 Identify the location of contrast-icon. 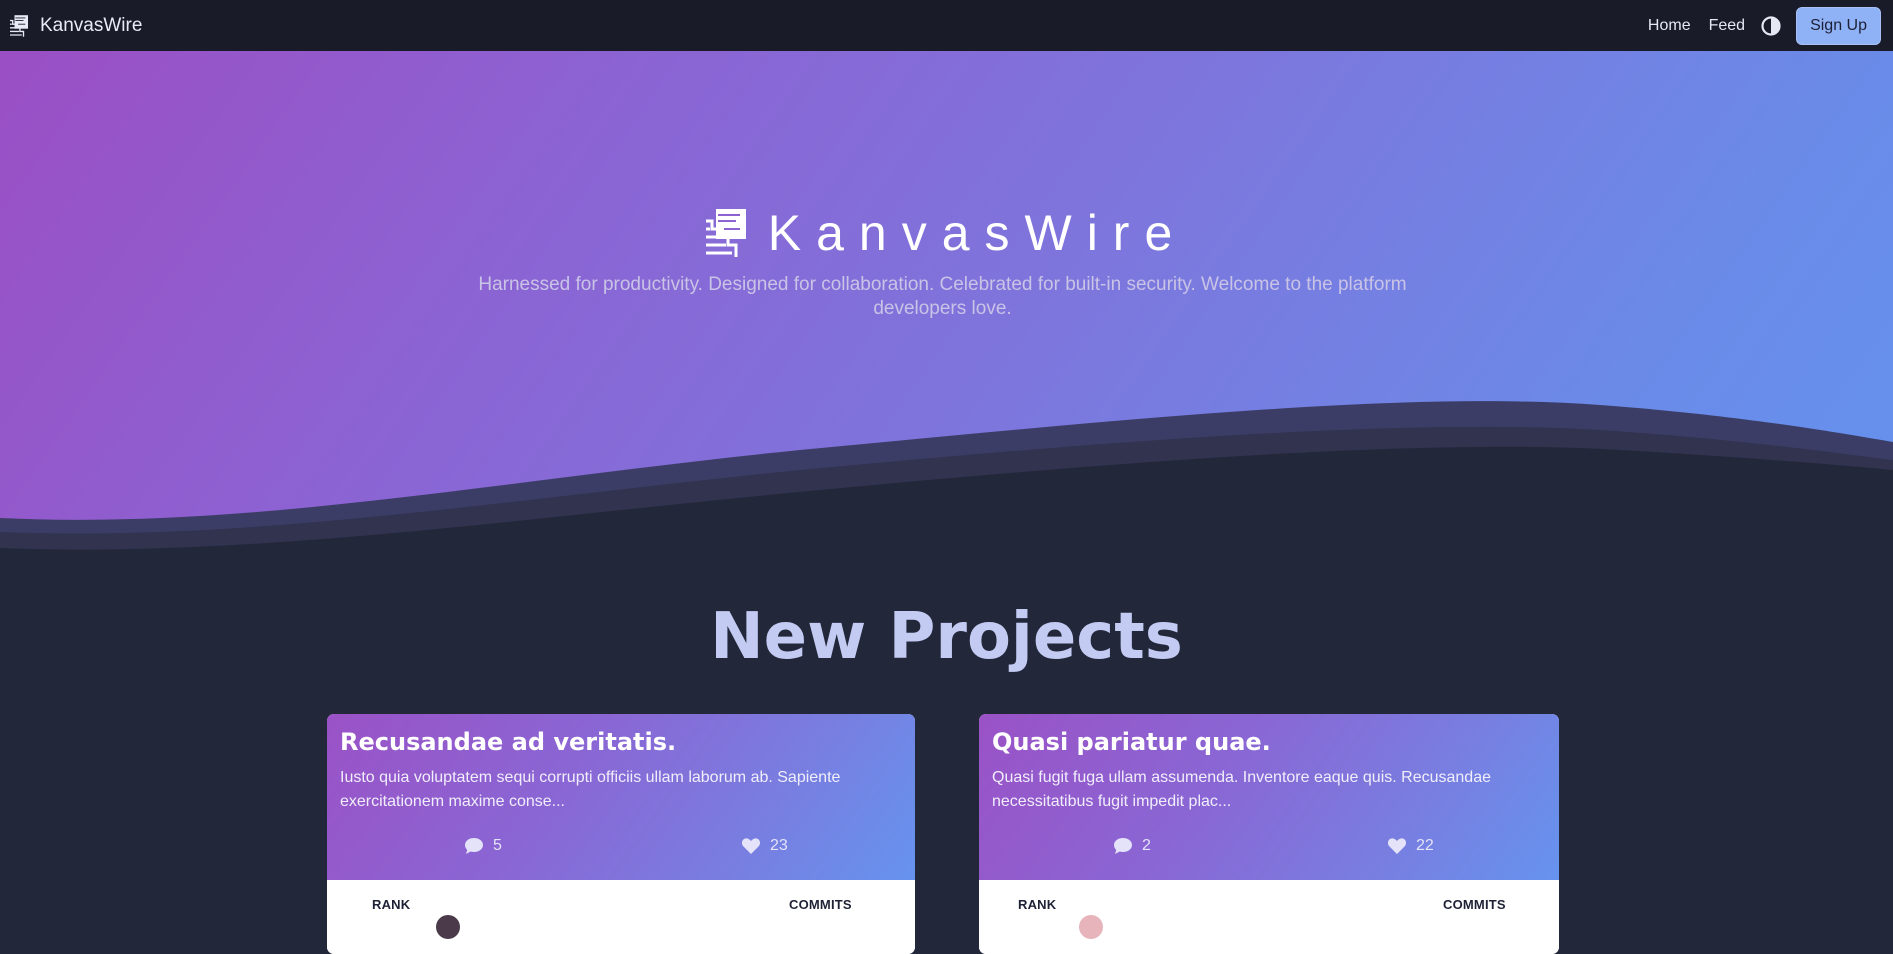
(1771, 25).